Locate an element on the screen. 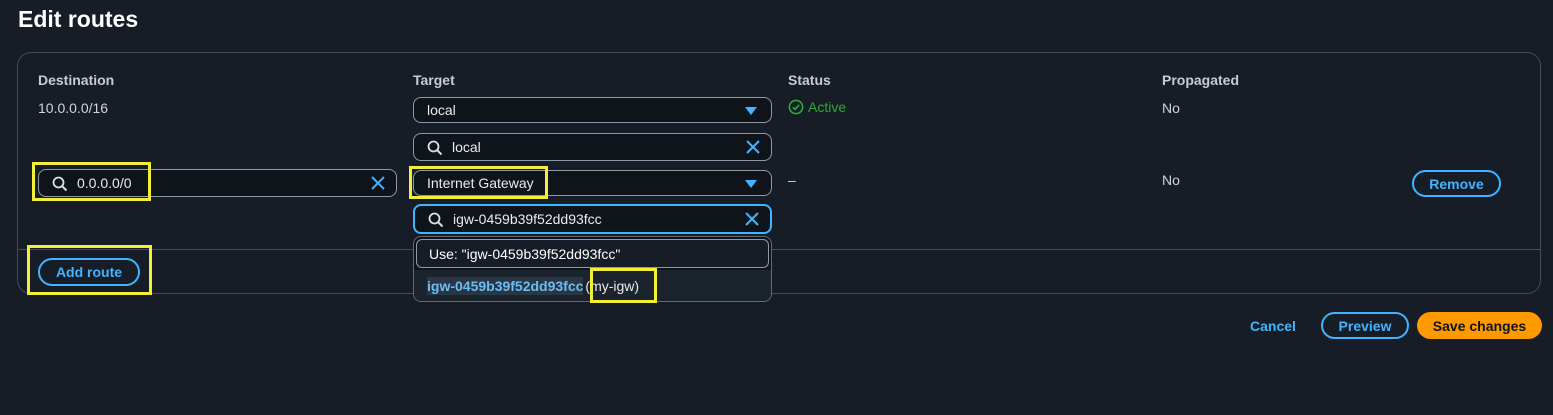 This screenshot has width=1553, height=415. add-route-button: Add route is located at coordinates (89, 272).